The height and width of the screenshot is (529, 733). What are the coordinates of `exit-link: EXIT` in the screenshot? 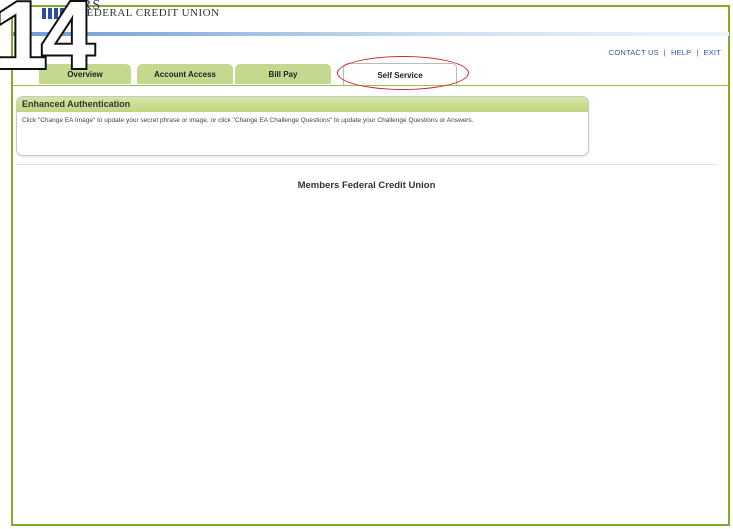 It's located at (712, 52).